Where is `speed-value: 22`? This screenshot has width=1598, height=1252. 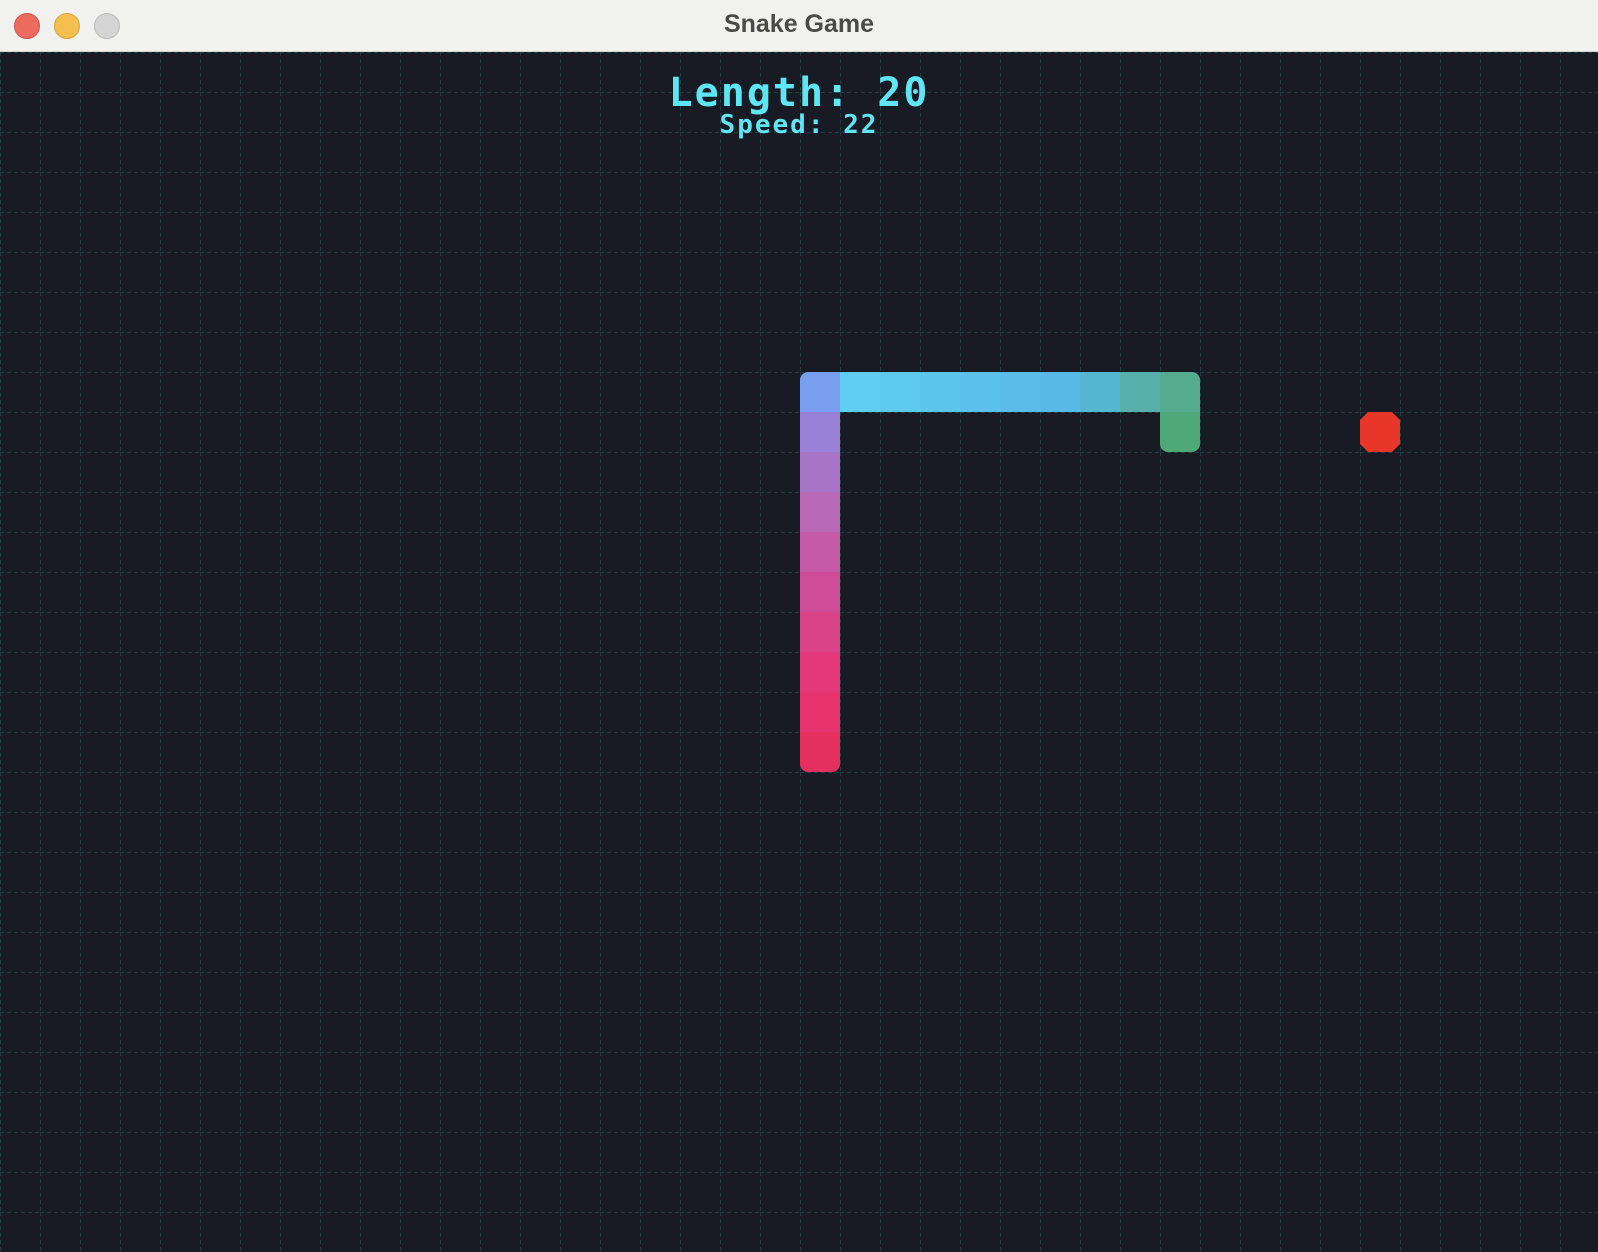
speed-value: 22 is located at coordinates (861, 125).